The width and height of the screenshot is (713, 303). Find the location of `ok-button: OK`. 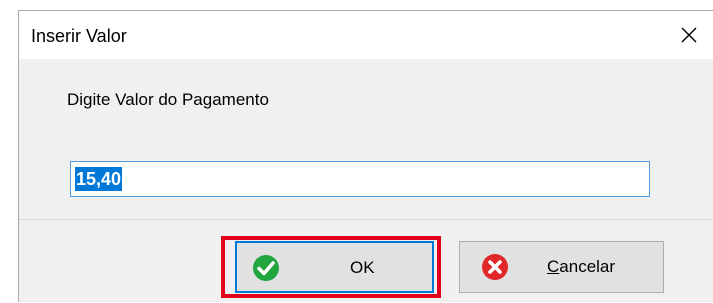

ok-button: OK is located at coordinates (334, 267).